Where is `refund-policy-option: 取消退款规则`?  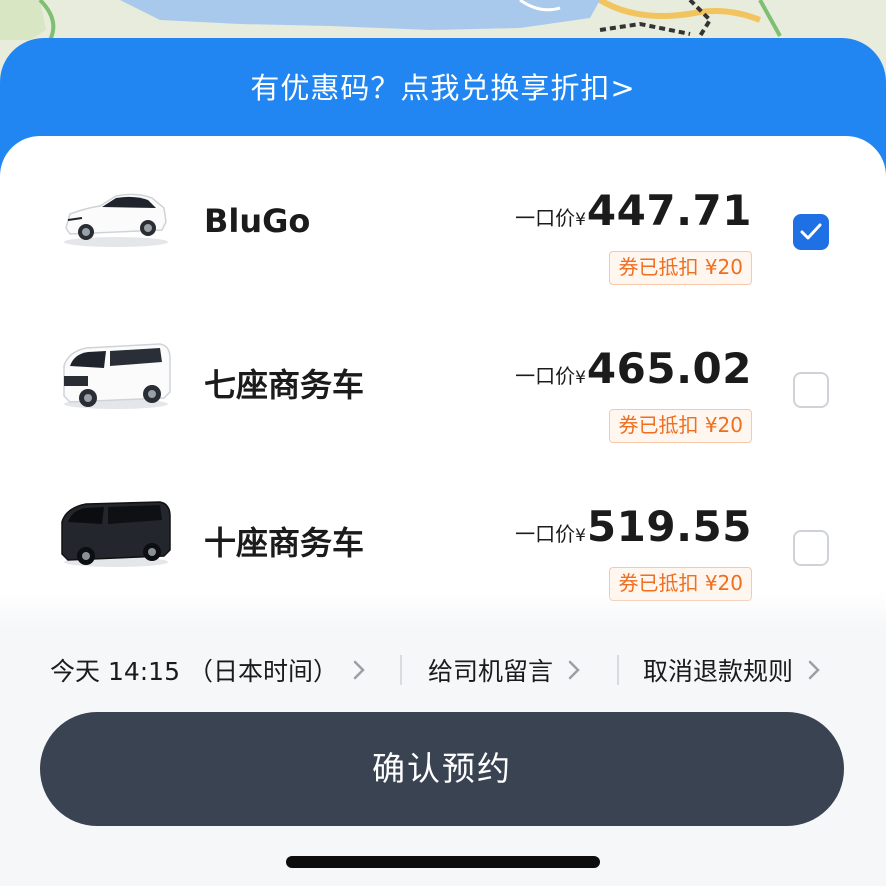
refund-policy-option: 取消退款规则 is located at coordinates (732, 670).